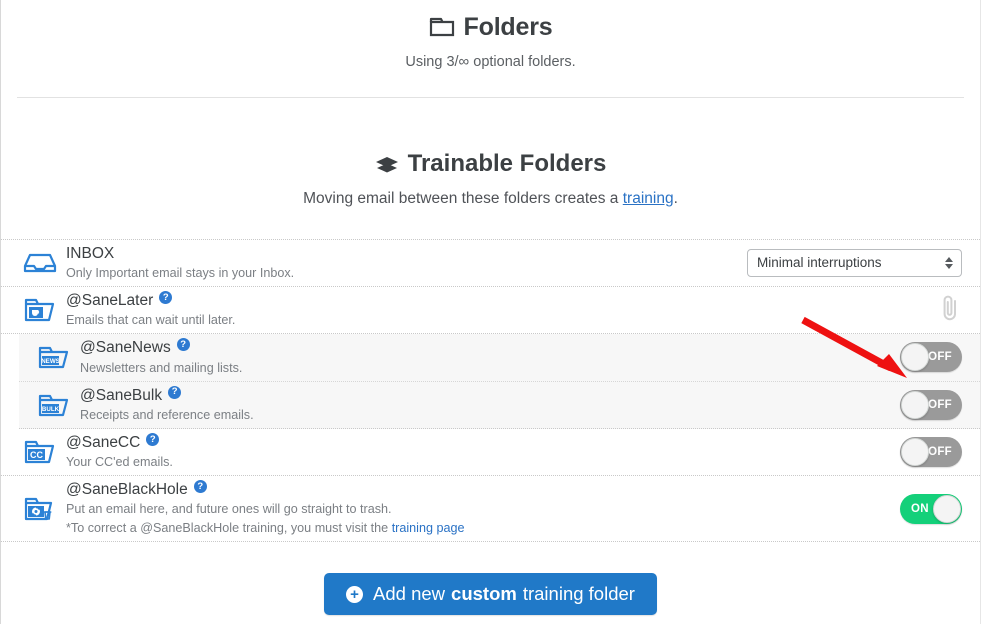 The width and height of the screenshot is (981, 624). Describe the element at coordinates (103, 442) in the screenshot. I see `folder-name-text: @SaneCC` at that location.